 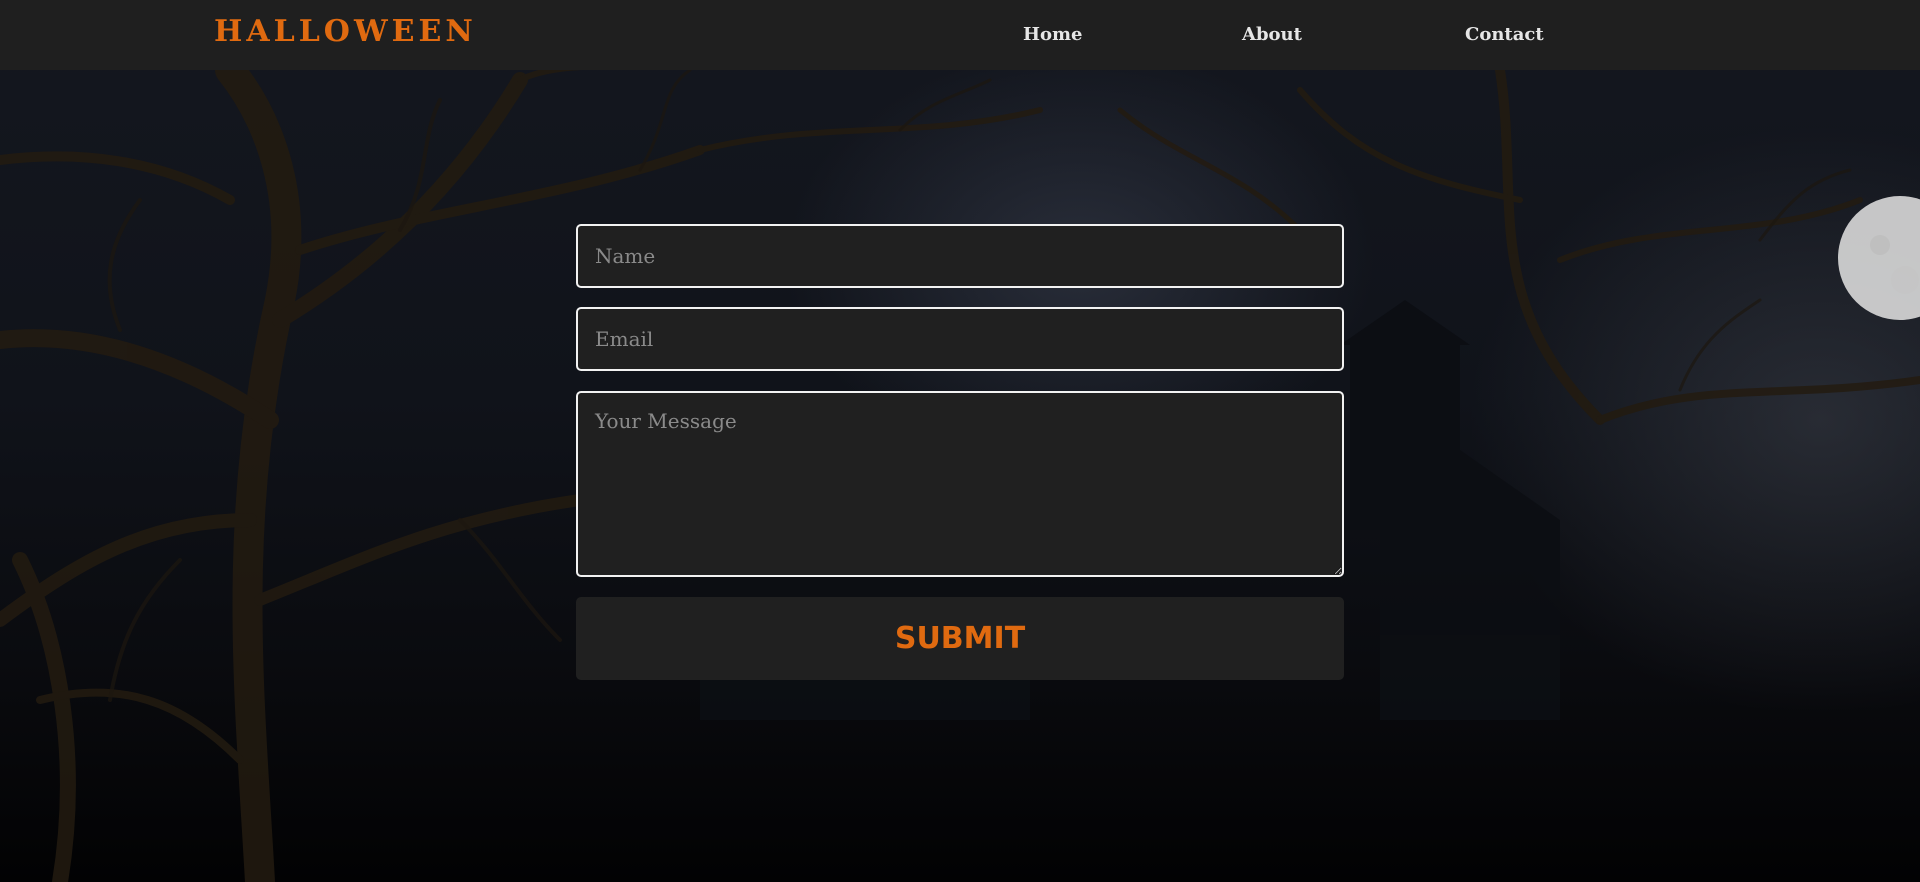 What do you see at coordinates (960, 638) in the screenshot?
I see `submit-button: SUBMIT` at bounding box center [960, 638].